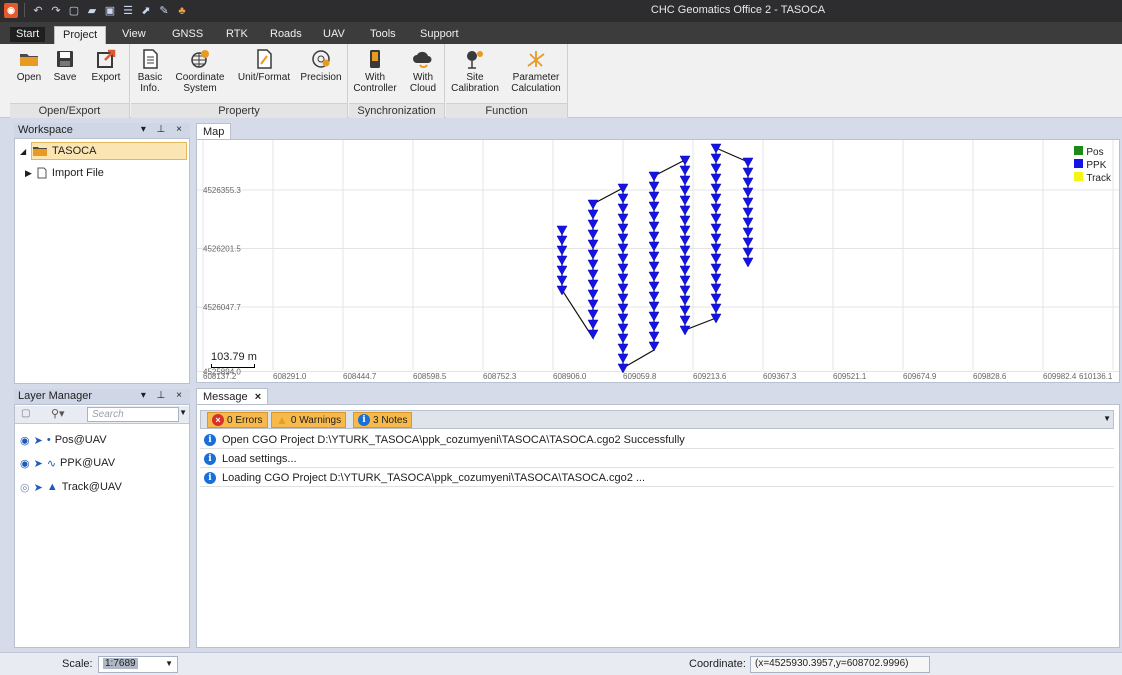 The height and width of the screenshot is (675, 1122). I want to click on save-button: Save, so click(65, 65).